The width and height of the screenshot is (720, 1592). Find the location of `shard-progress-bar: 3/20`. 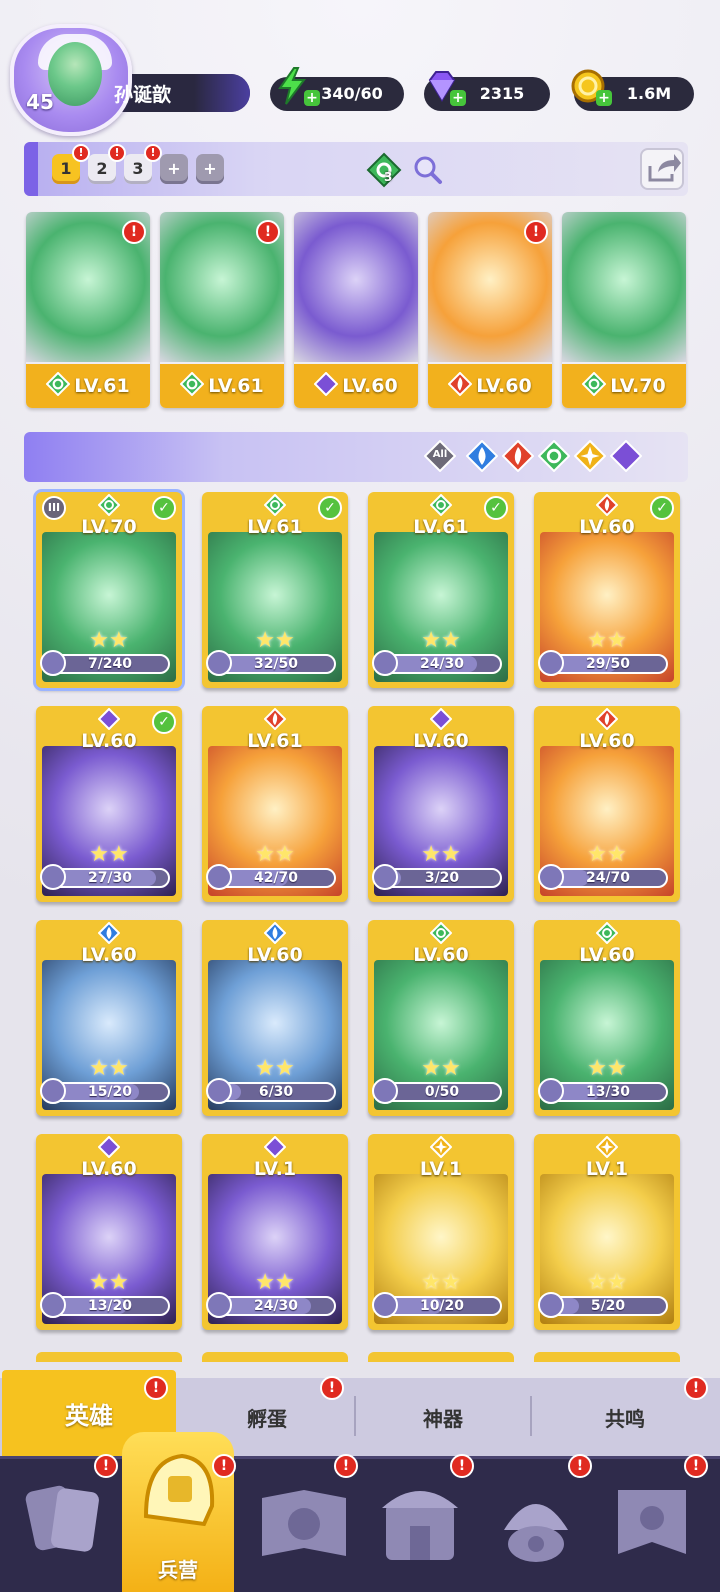

shard-progress-bar: 3/20 is located at coordinates (442, 878).